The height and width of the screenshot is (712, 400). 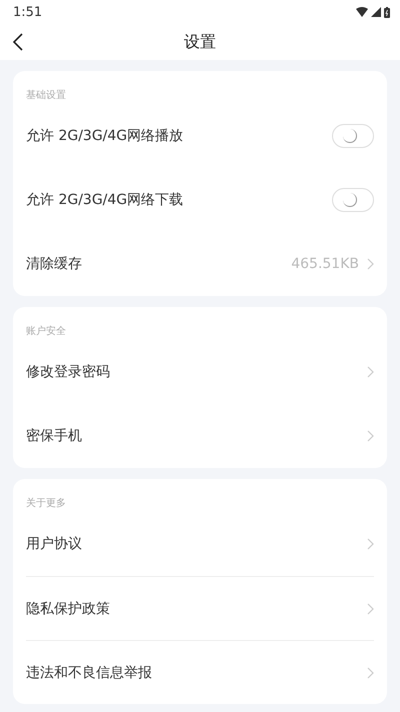 I want to click on section-label: 账户安全, so click(x=46, y=331).